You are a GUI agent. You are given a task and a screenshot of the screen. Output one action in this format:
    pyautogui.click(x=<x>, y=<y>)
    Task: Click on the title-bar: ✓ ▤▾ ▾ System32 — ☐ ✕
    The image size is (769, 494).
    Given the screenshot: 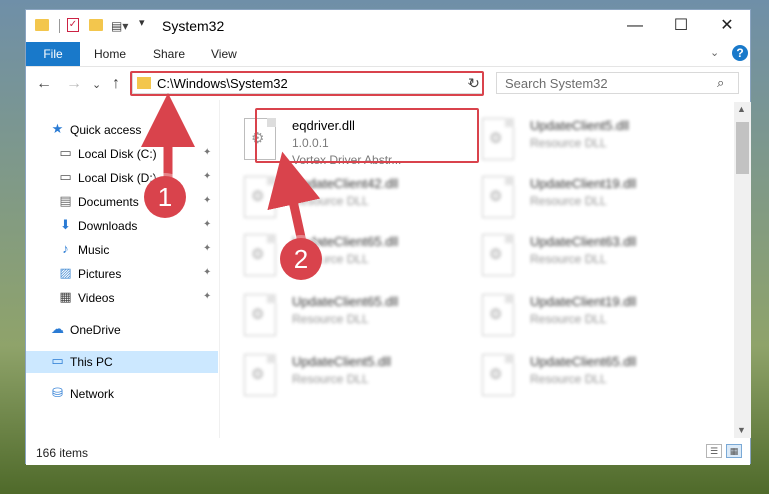 What is the action you would take?
    pyautogui.click(x=388, y=26)
    